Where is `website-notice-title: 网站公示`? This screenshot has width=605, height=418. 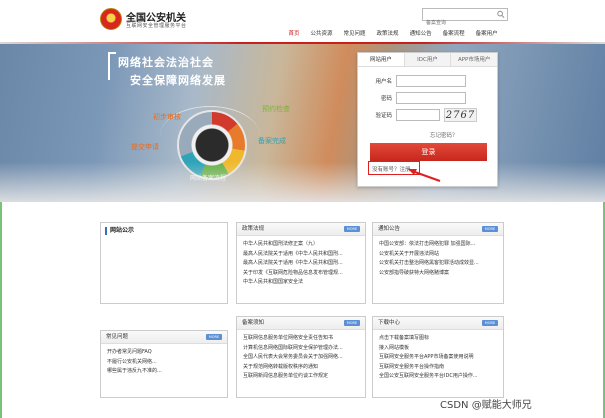
website-notice-title: 网站公示 is located at coordinates (119, 231).